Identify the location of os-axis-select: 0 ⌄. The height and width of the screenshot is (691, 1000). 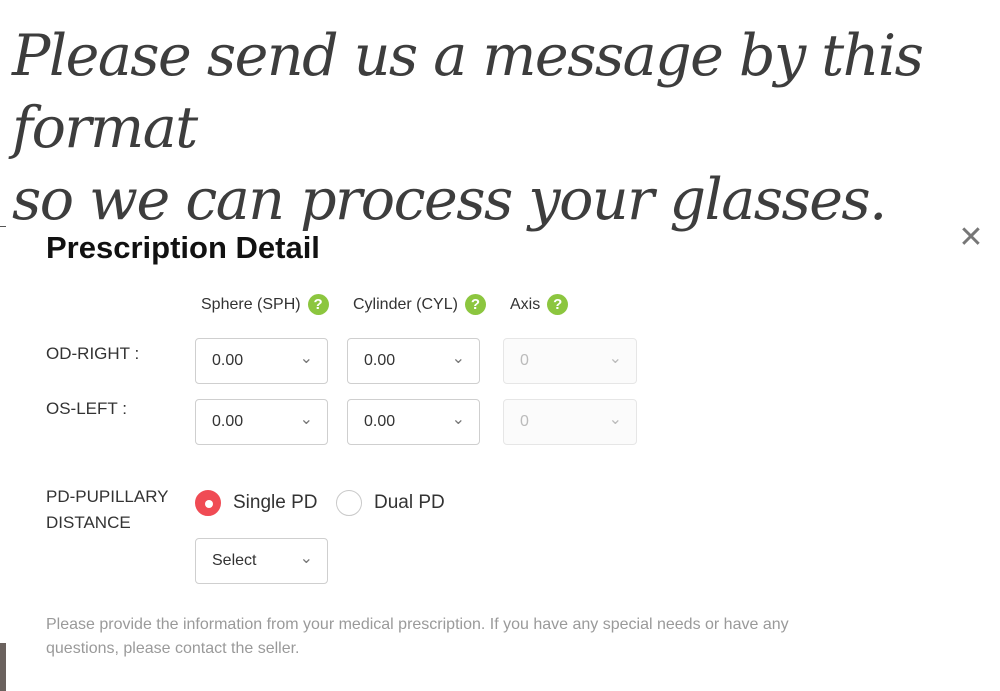
(570, 422).